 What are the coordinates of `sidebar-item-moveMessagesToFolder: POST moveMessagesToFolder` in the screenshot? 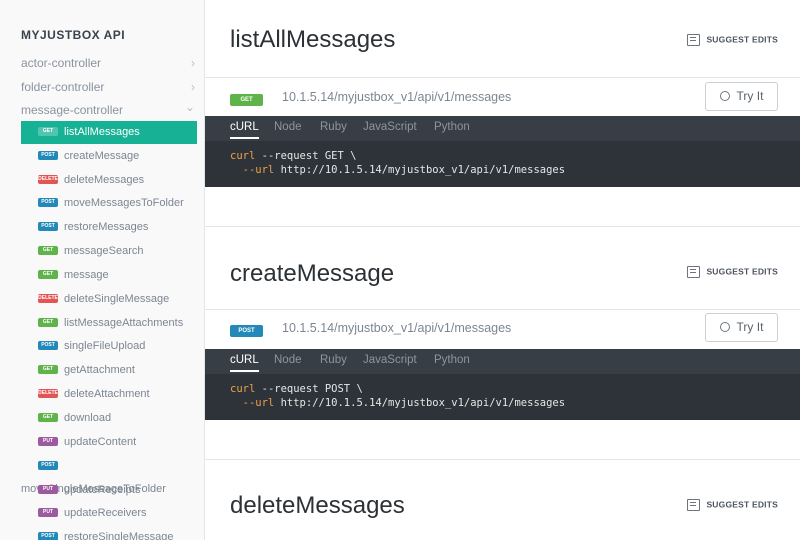 It's located at (109, 203).